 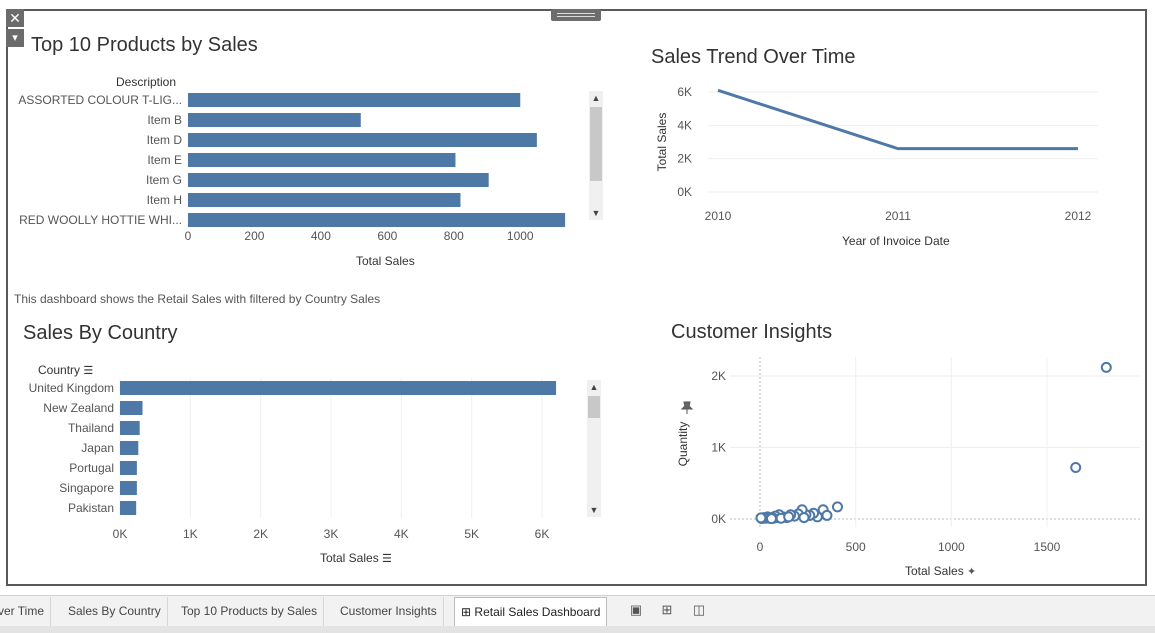 I want to click on country-column-header: Country ☰, so click(x=65, y=370).